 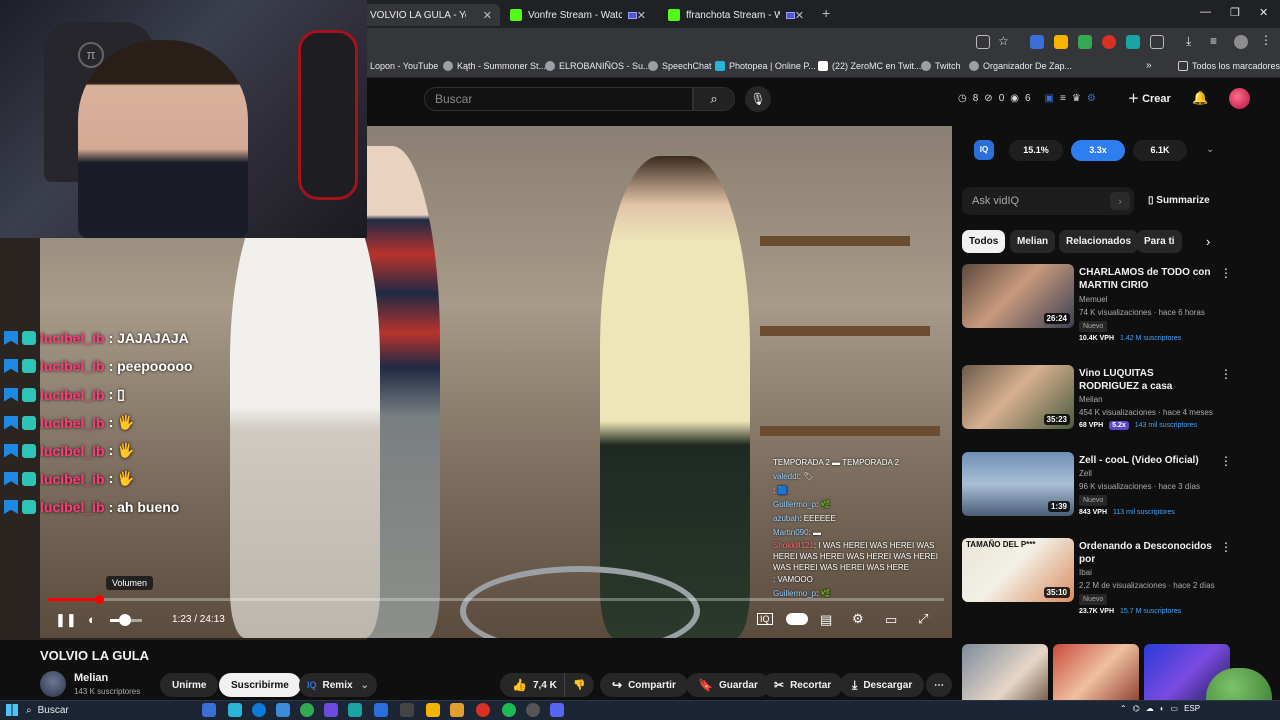 What do you see at coordinates (579, 685) in the screenshot?
I see `dislike-button: 👎` at bounding box center [579, 685].